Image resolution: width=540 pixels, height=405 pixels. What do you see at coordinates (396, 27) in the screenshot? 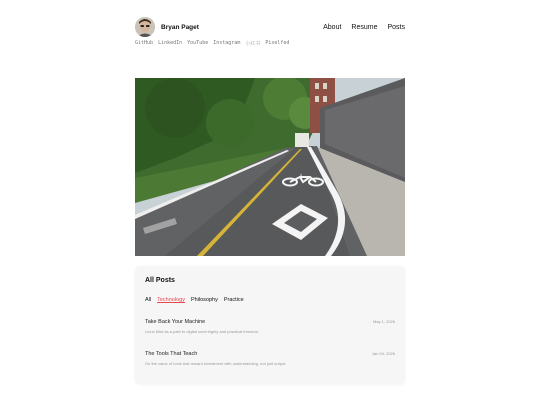
I see `nav-posts-link: Posts` at bounding box center [396, 27].